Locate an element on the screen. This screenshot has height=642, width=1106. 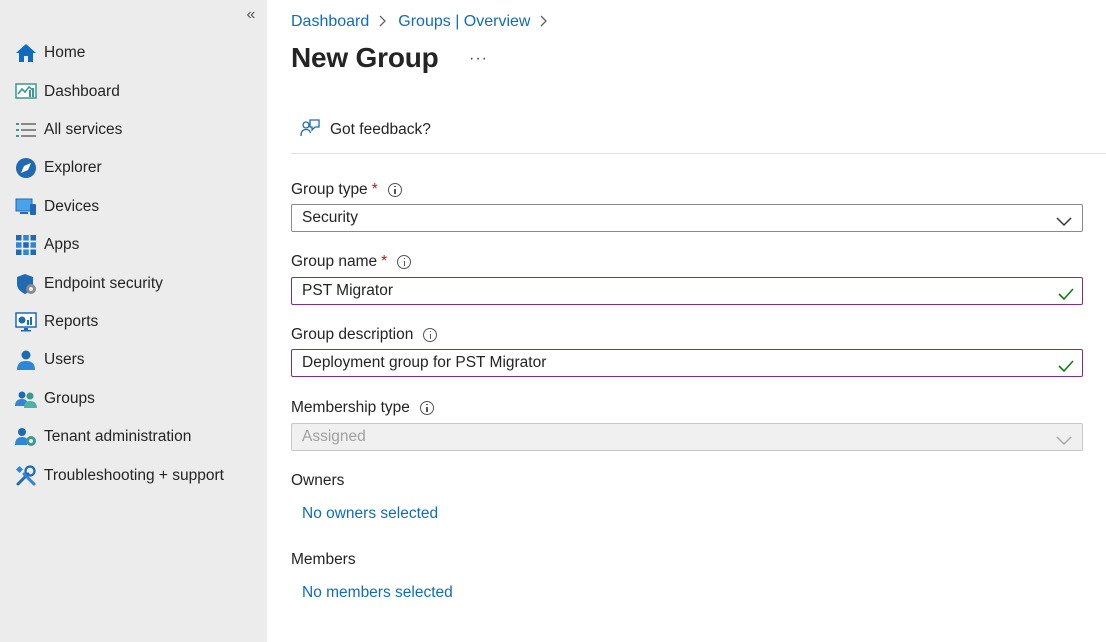
devices-icon is located at coordinates (26, 207).